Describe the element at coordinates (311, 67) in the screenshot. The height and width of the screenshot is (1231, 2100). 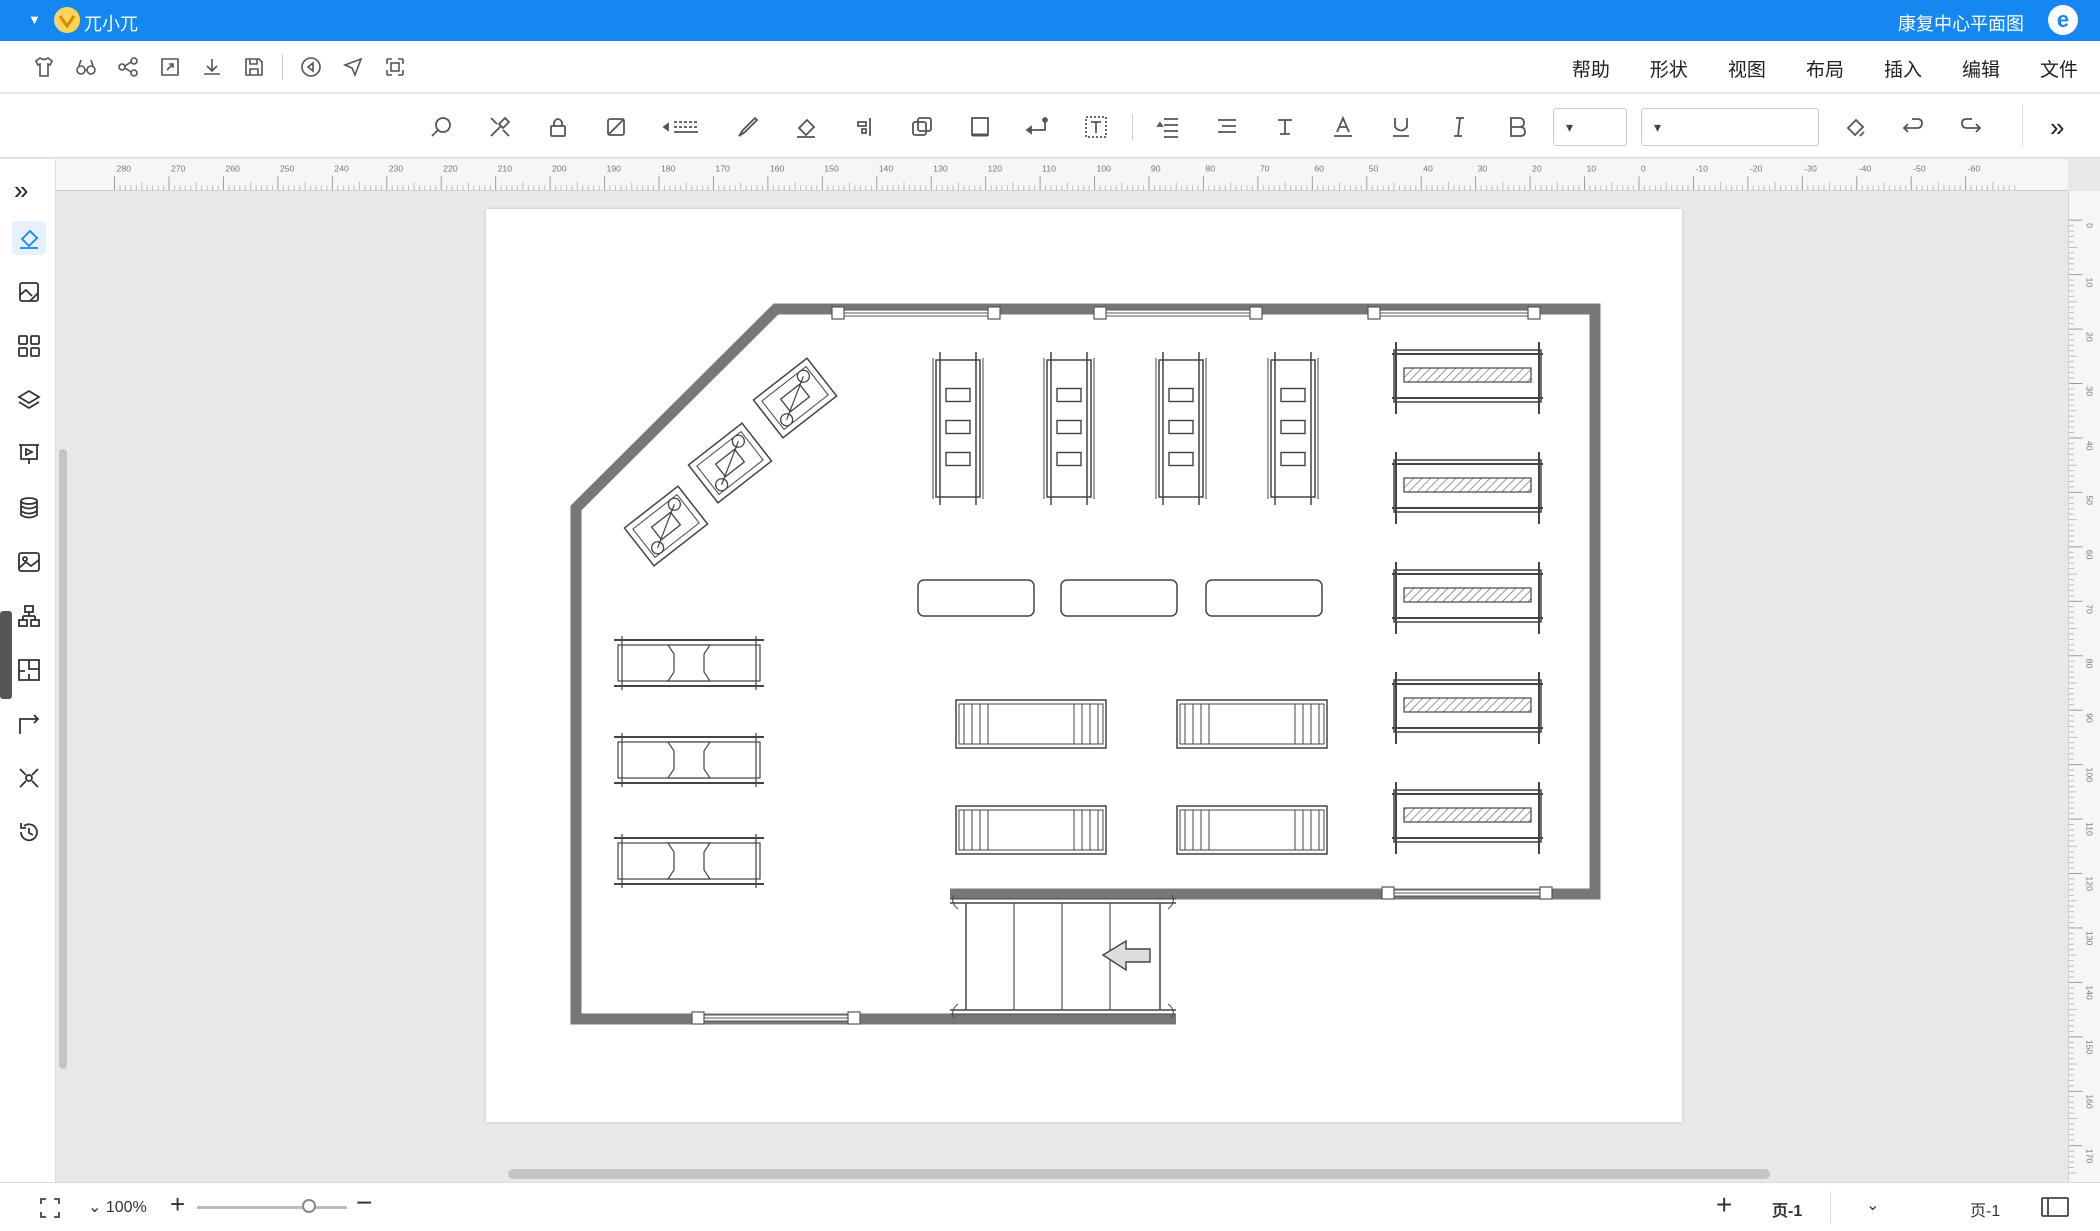
I see `play-icon` at that location.